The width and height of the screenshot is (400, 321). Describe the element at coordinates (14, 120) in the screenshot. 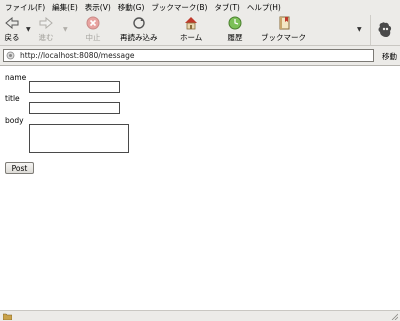

I see `body-label: body` at that location.